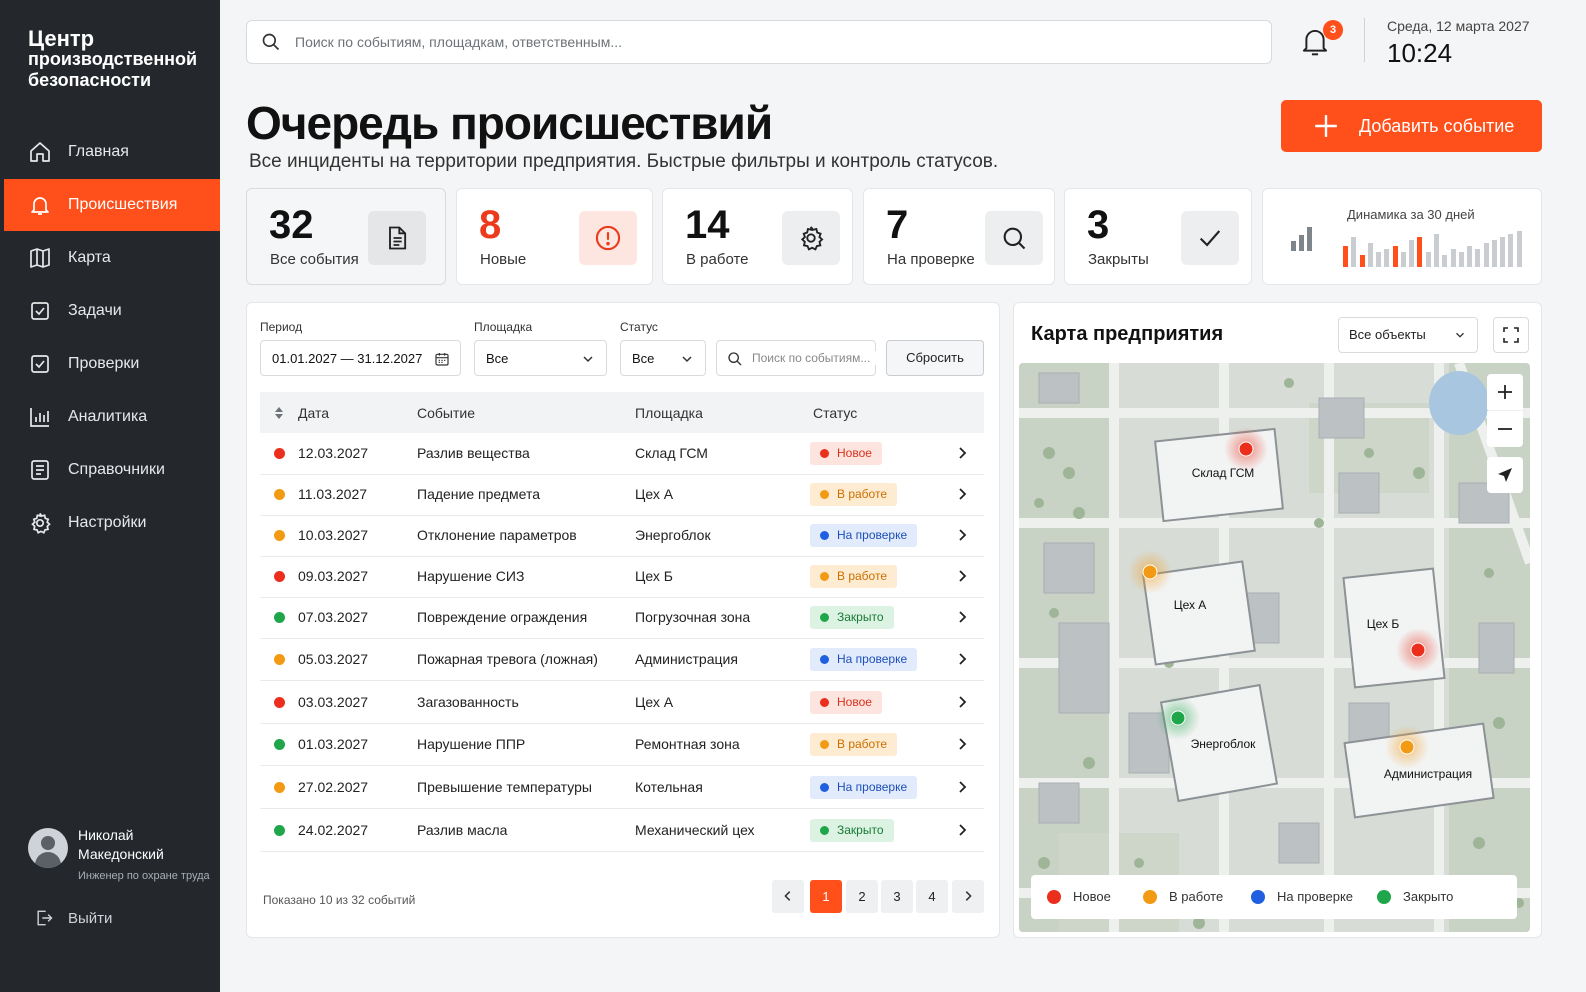 The height and width of the screenshot is (992, 1586). I want to click on map-label-power-unit: Энергоблок, so click(1224, 744).